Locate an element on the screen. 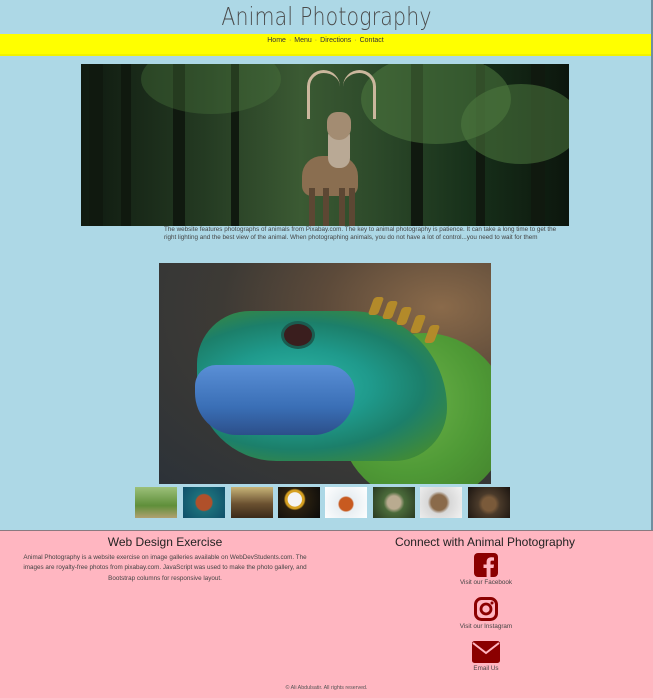  footer-about-title: Web Design Exercise is located at coordinates (165, 542).